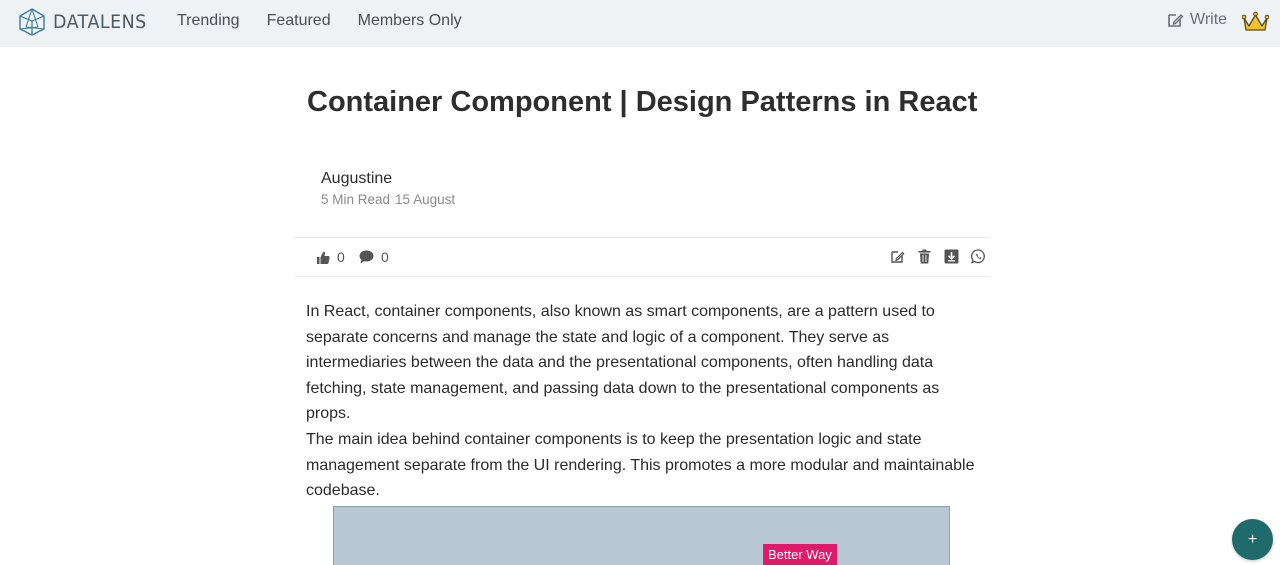 Image resolution: width=1280 pixels, height=565 pixels. What do you see at coordinates (385, 257) in the screenshot?
I see `comment-count: 0` at bounding box center [385, 257].